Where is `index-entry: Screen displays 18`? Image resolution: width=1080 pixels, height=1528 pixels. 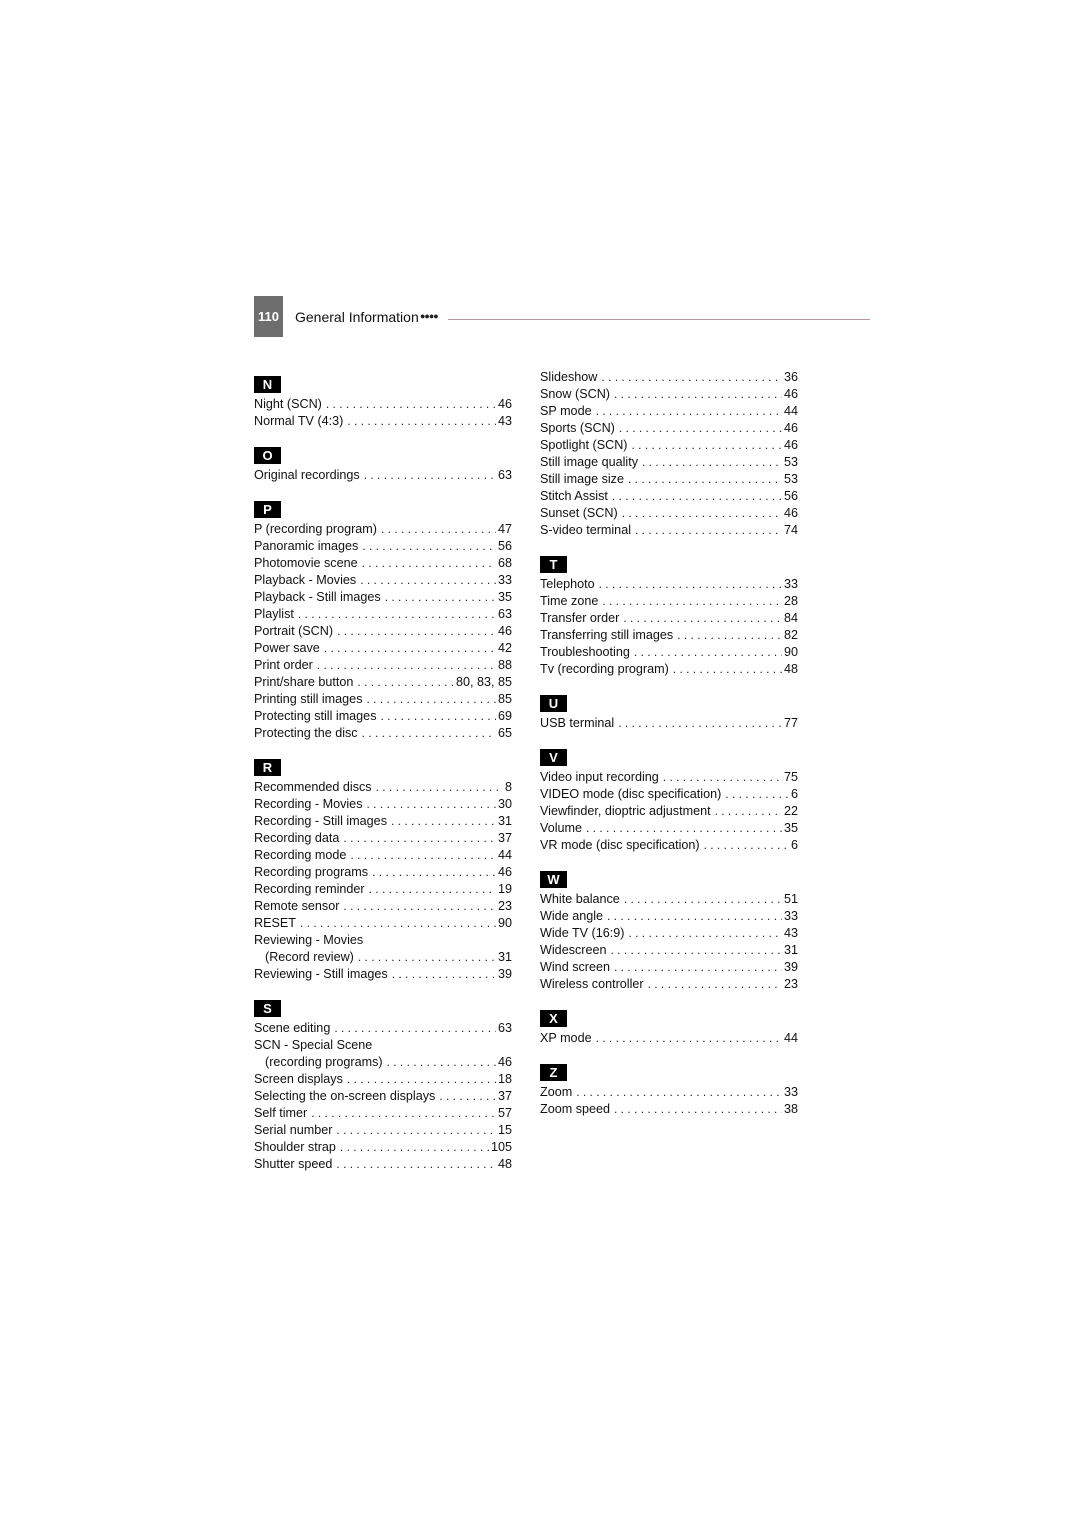
index-entry: Screen displays 18 is located at coordinates (383, 1079).